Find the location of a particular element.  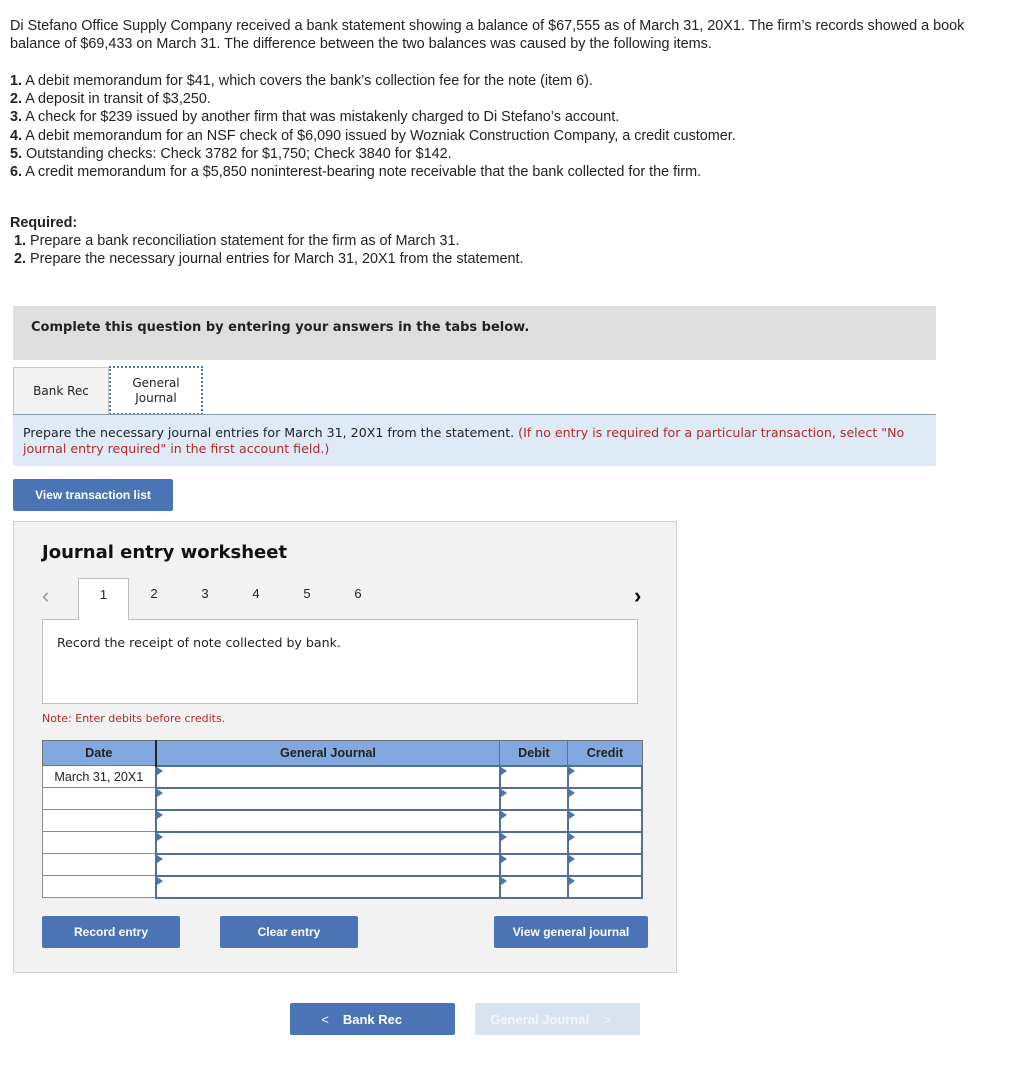

column-header-general-journal: General Journal is located at coordinates (327, 753).